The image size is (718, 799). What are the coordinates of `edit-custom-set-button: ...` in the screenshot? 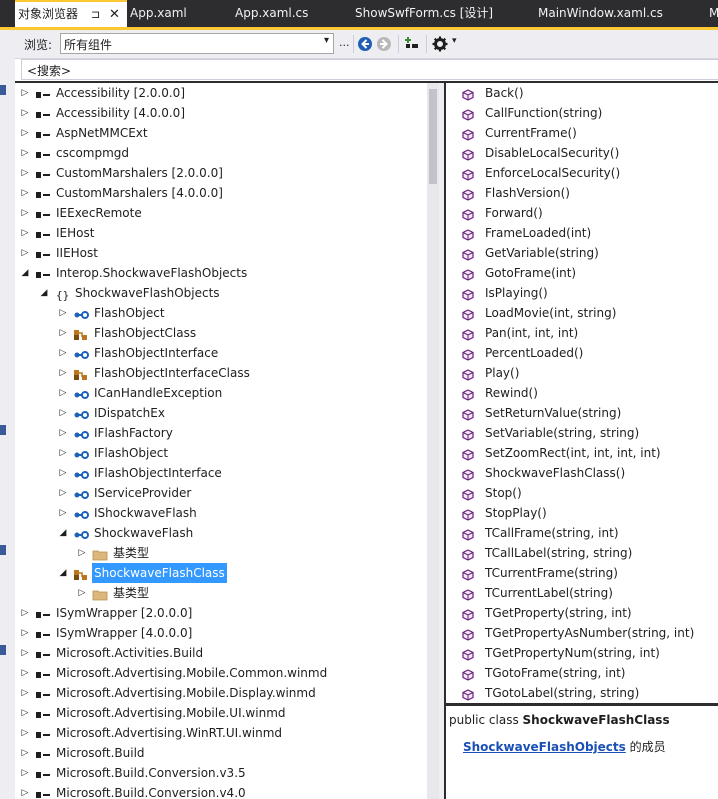 It's located at (344, 42).